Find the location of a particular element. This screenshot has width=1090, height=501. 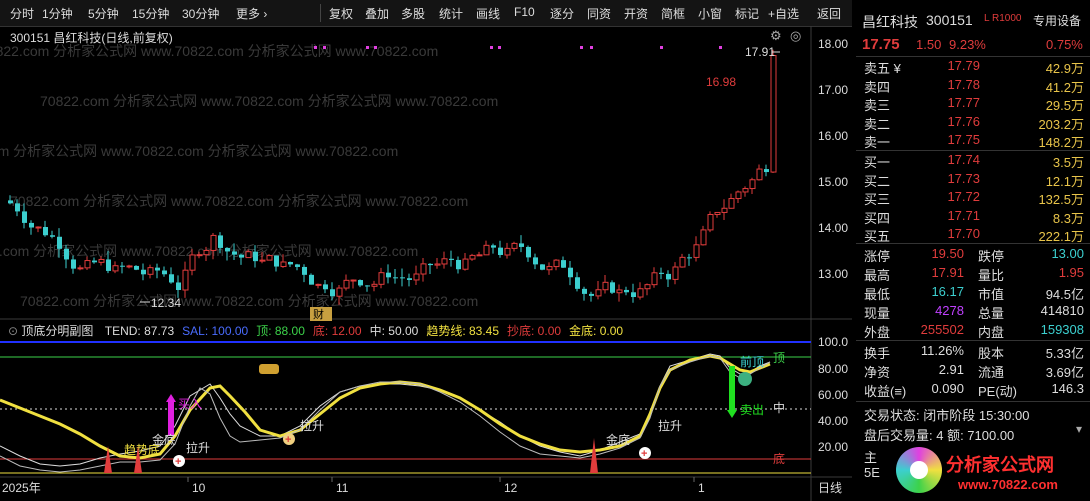

add-watchlist-button: +自选 is located at coordinates (783, 13).